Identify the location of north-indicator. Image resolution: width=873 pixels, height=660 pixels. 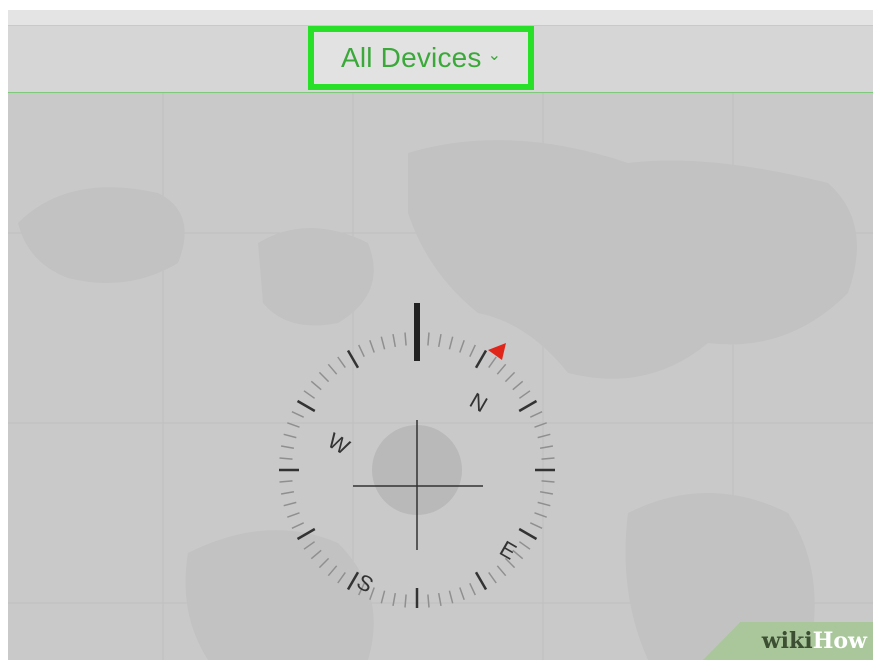
(417, 332).